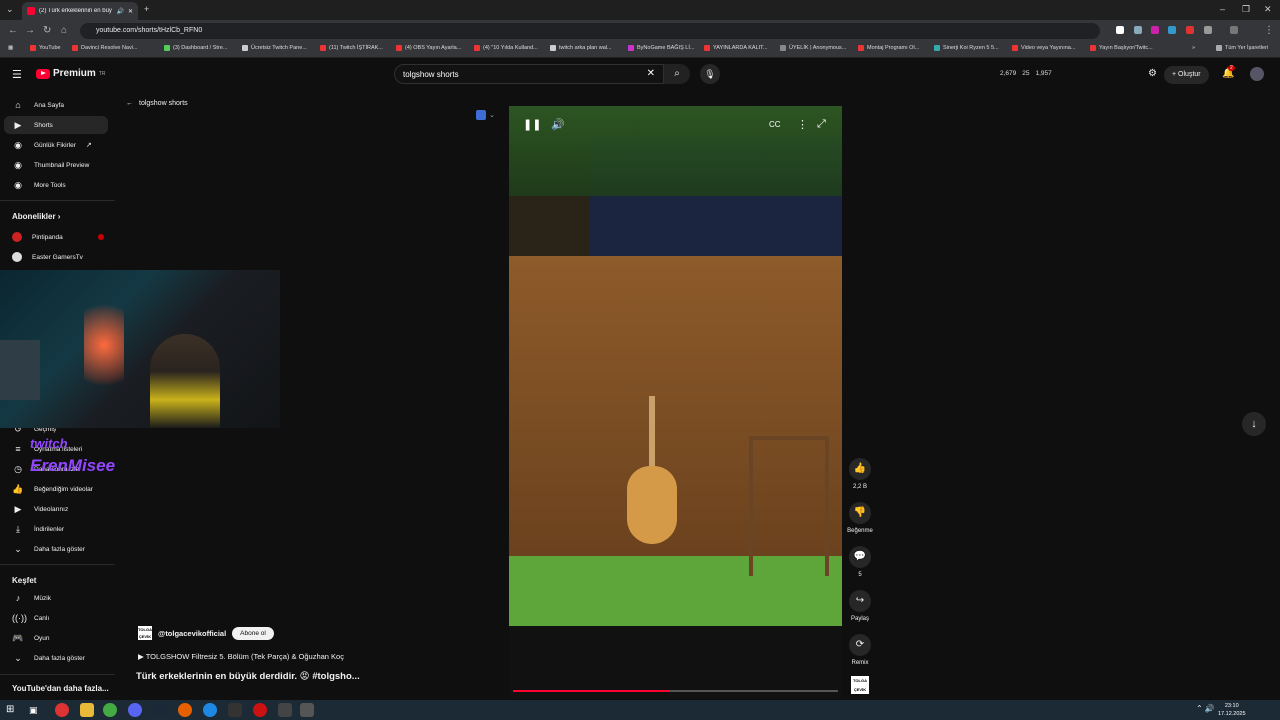 Image resolution: width=1280 pixels, height=720 pixels. Describe the element at coordinates (17, 74) in the screenshot. I see `menu-icon: ☰` at that location.